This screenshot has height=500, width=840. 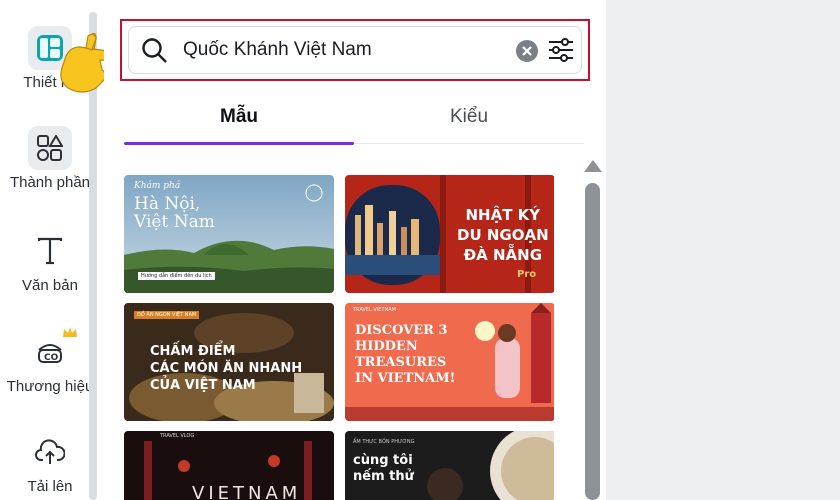 What do you see at coordinates (229, 465) in the screenshot?
I see `template-card: TRAVEL VLOG VIETNAM` at bounding box center [229, 465].